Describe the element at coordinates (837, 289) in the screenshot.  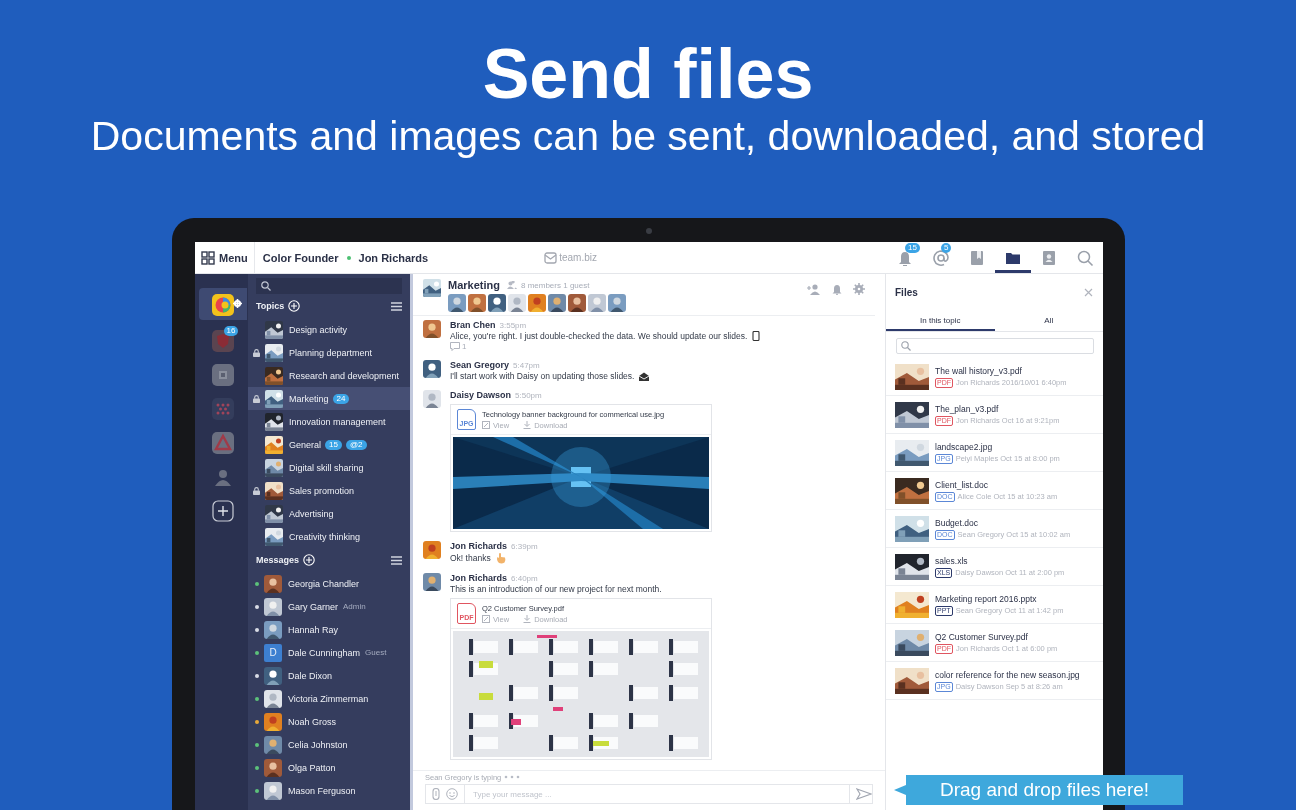
I see `bell-icon` at that location.